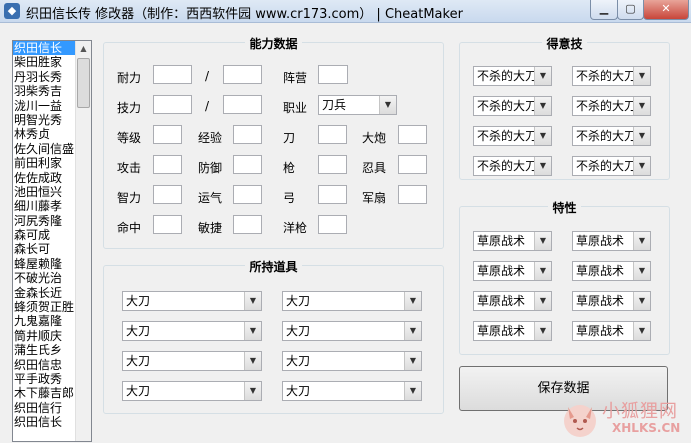  I want to click on skill-current-input, so click(172, 104).